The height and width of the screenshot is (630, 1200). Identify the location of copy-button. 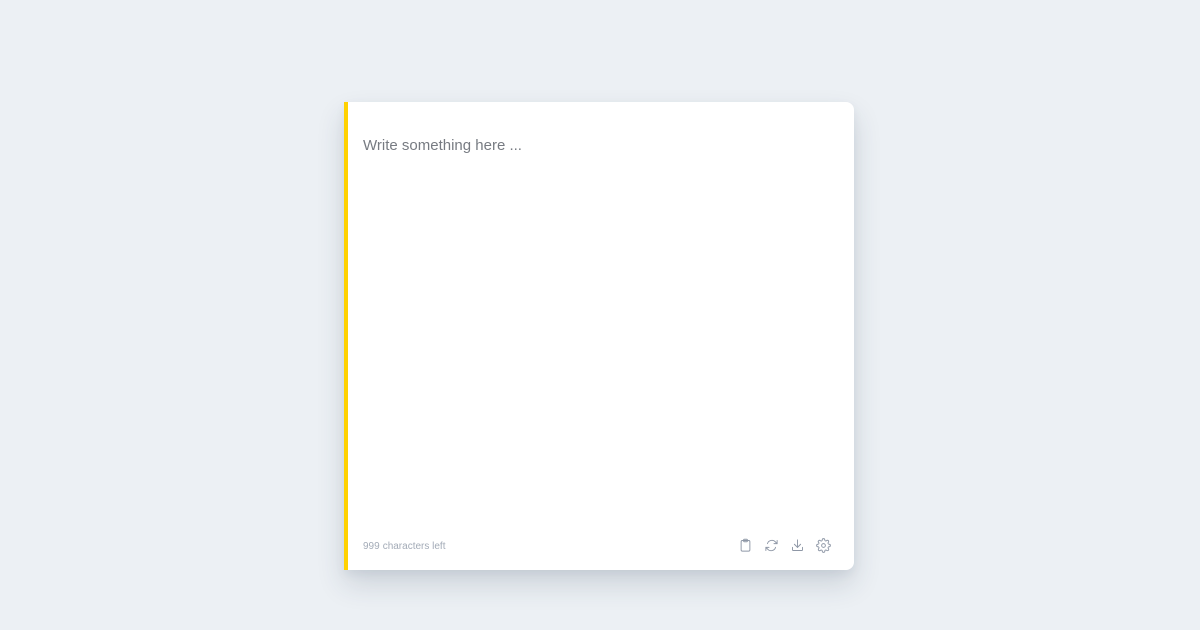
(745, 545).